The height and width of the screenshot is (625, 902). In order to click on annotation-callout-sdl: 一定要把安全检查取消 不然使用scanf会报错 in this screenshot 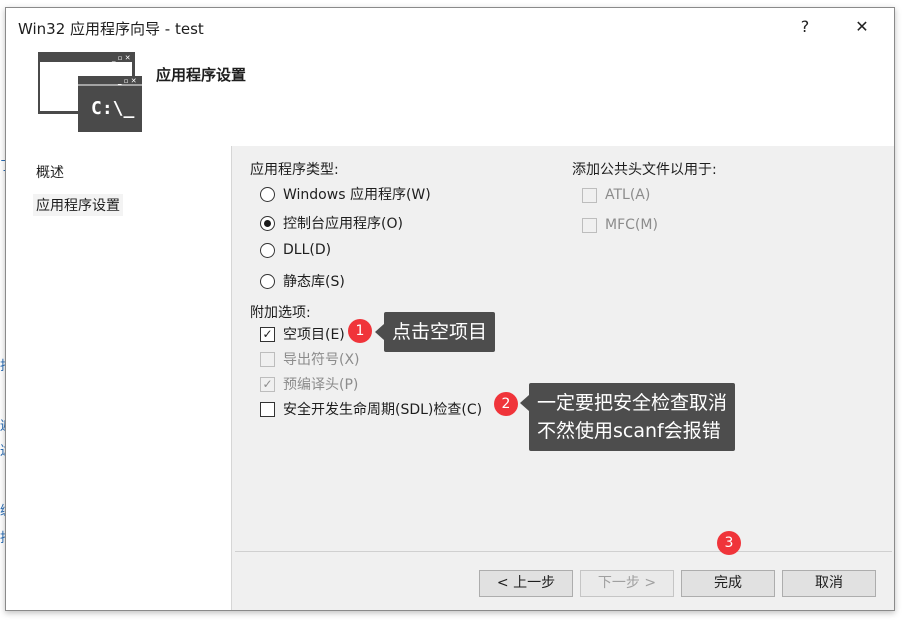, I will do `click(627, 417)`.